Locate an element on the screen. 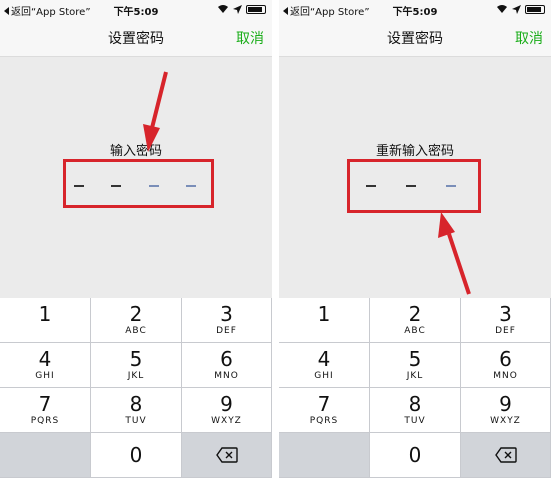  panel-divider is located at coordinates (275, 239).